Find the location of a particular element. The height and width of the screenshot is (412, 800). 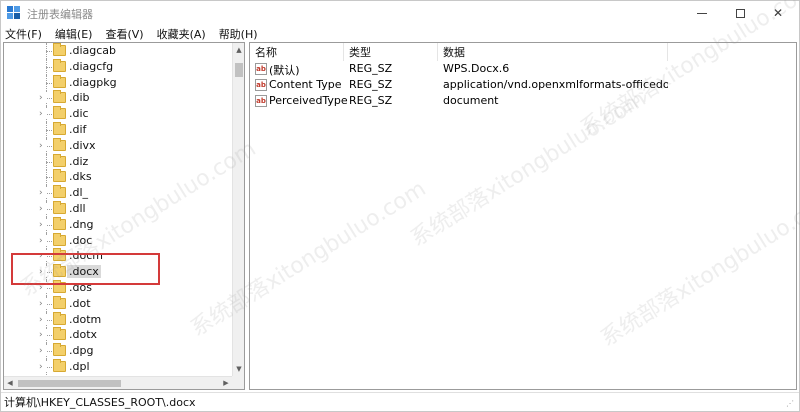

scroll-left-arrow-icon: ◀ is located at coordinates (10, 383).